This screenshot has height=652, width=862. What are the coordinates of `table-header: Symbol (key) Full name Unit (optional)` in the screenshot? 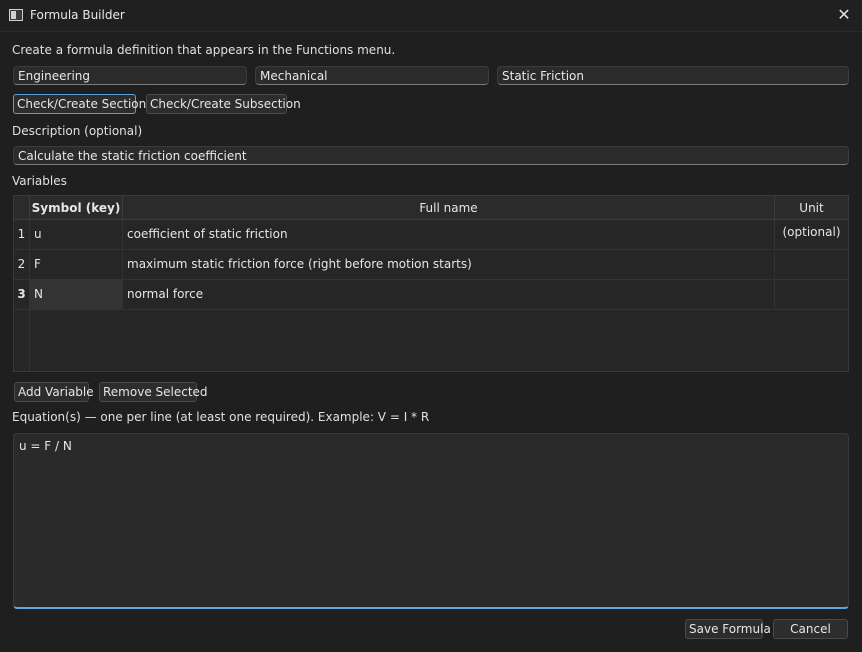 It's located at (431, 217).